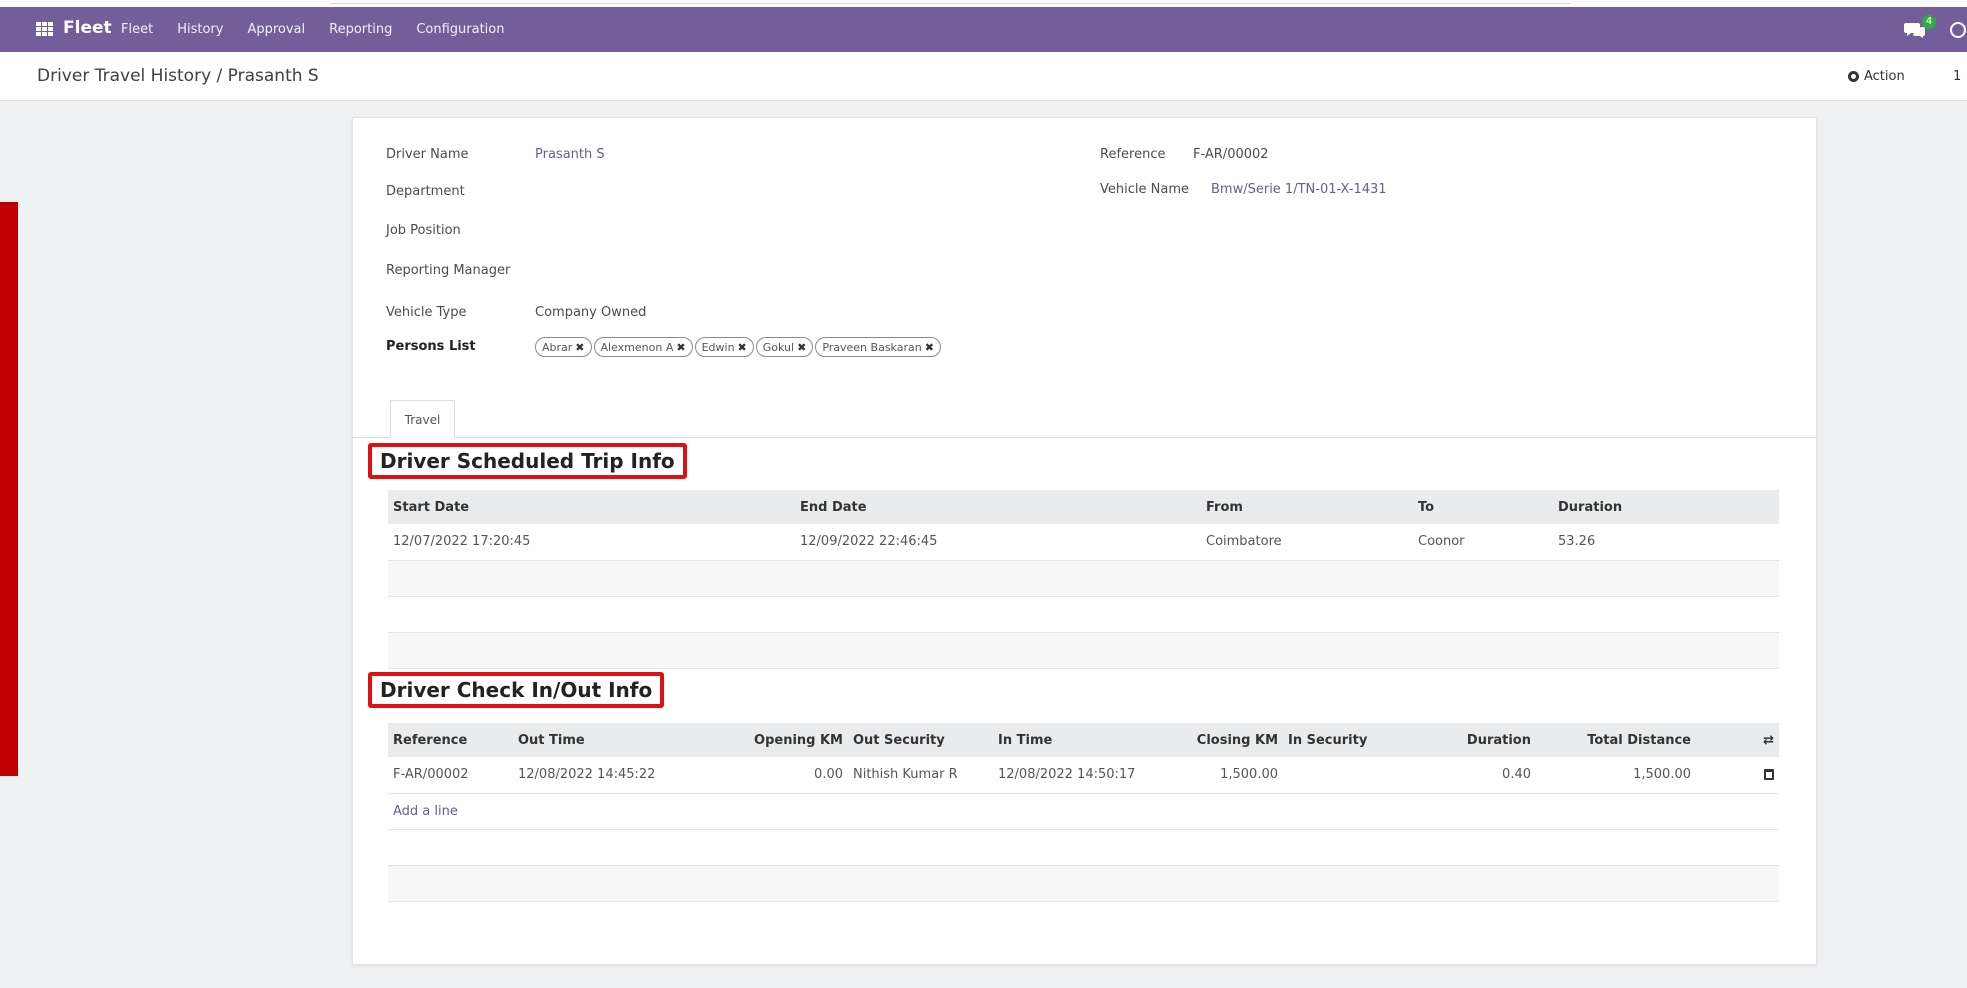 The image size is (1967, 988). Describe the element at coordinates (950, 3) in the screenshot. I see `scrollbar-track` at that location.